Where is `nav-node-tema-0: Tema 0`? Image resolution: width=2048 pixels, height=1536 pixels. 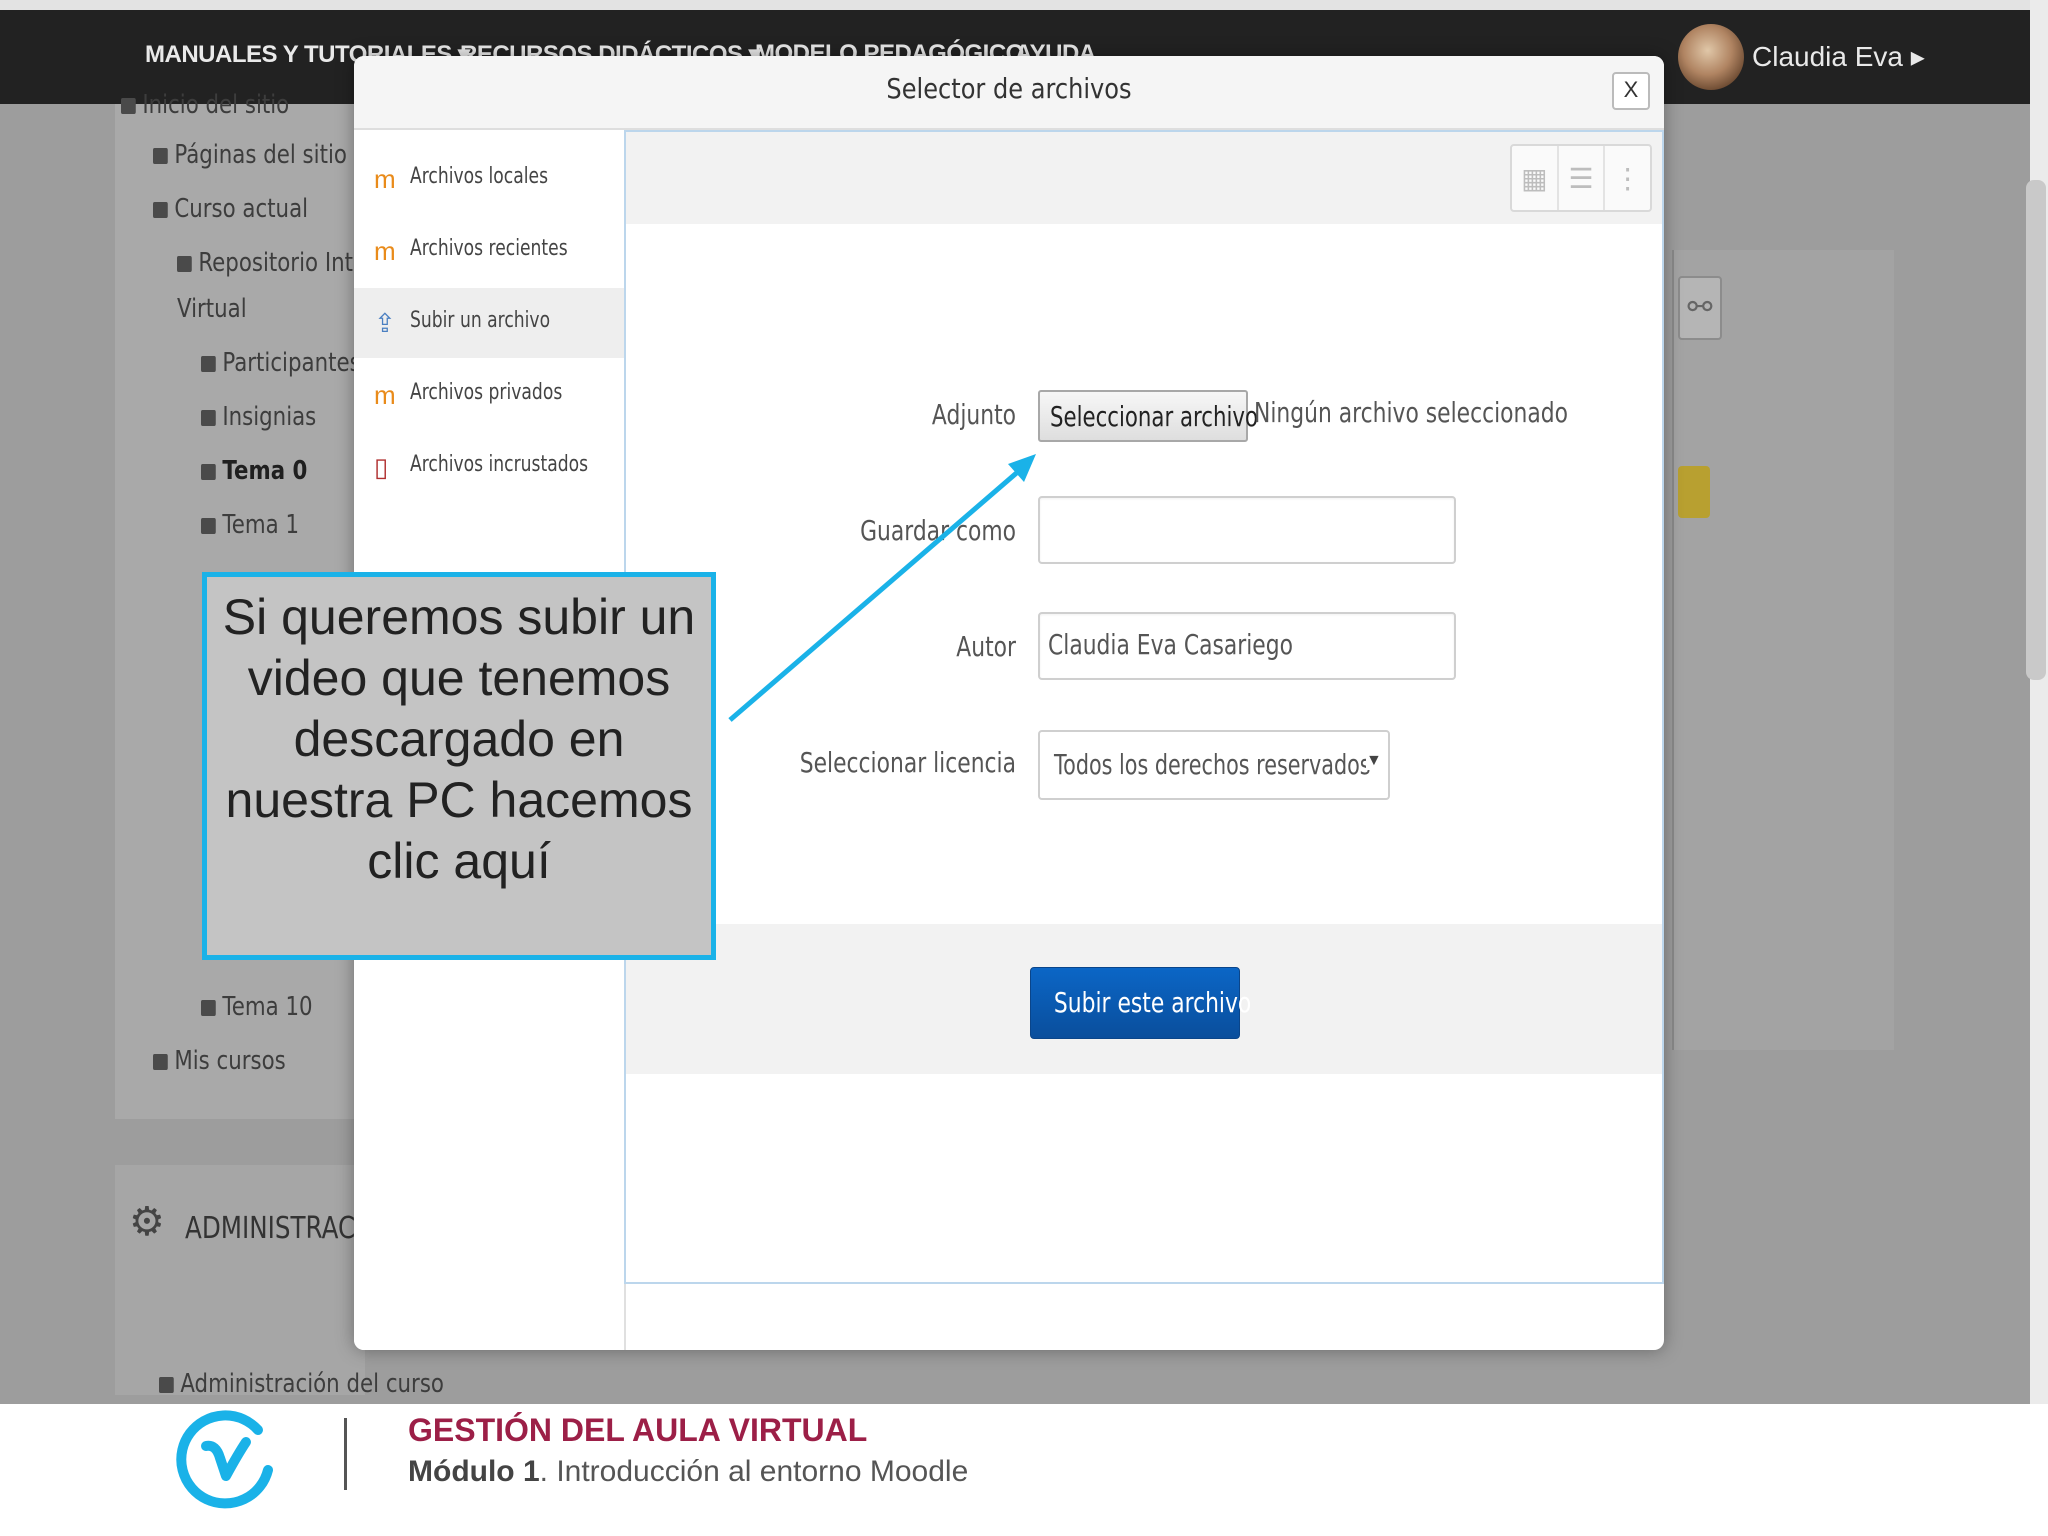
nav-node-tema-0: Tema 0 is located at coordinates (254, 471).